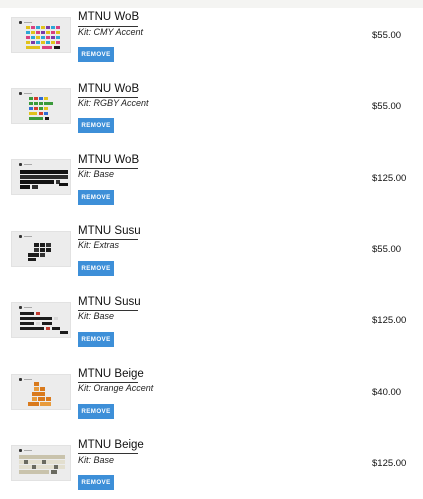 The height and width of the screenshot is (499, 423). What do you see at coordinates (211, 320) in the screenshot?
I see `cart-item: MTNU Susu Kit: Base REMOVE $125.00` at bounding box center [211, 320].